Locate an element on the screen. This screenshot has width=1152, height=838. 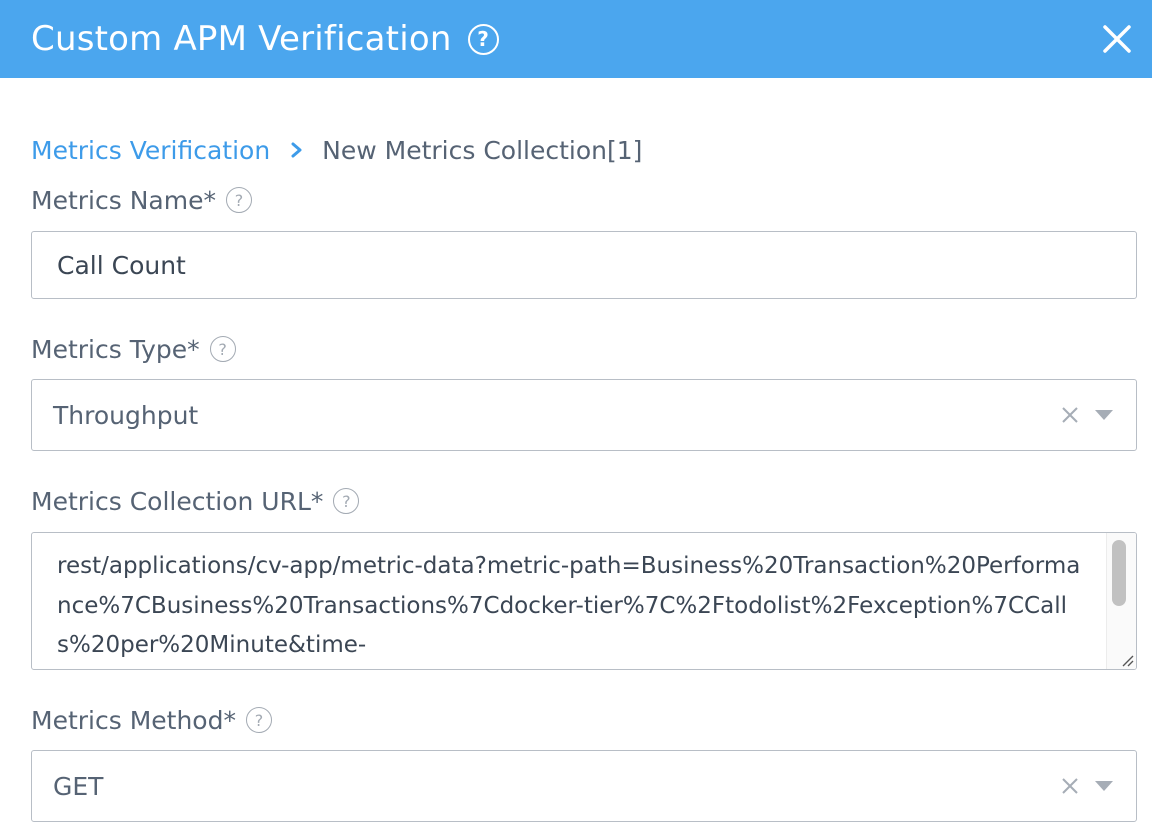
metrics-url-label: Metrics Collection URL* ? is located at coordinates (195, 501).